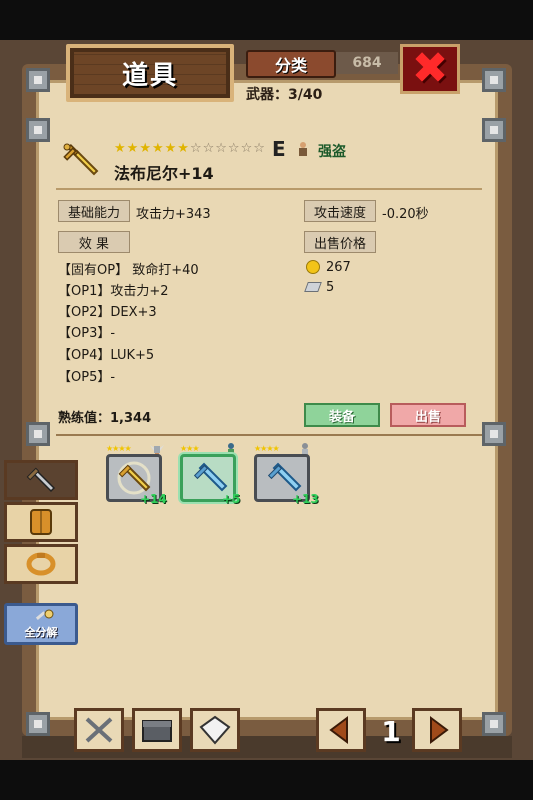  Describe the element at coordinates (94, 242) in the screenshot. I see `effects-label: 效 果` at that location.